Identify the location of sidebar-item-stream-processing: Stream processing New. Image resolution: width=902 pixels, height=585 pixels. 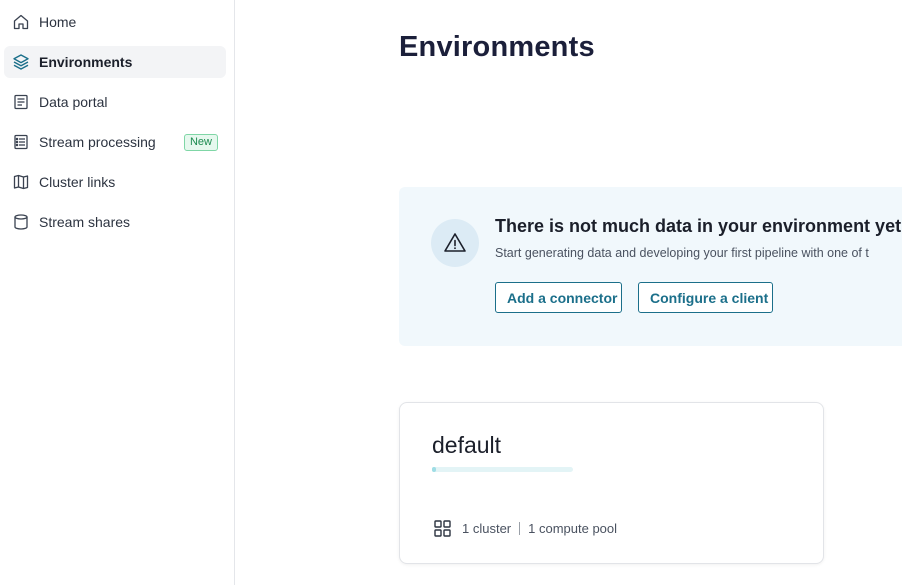
(115, 142).